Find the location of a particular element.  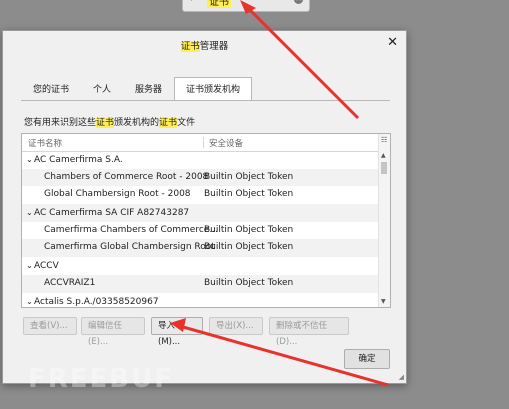

search-query: 证书 is located at coordinates (219, 4).